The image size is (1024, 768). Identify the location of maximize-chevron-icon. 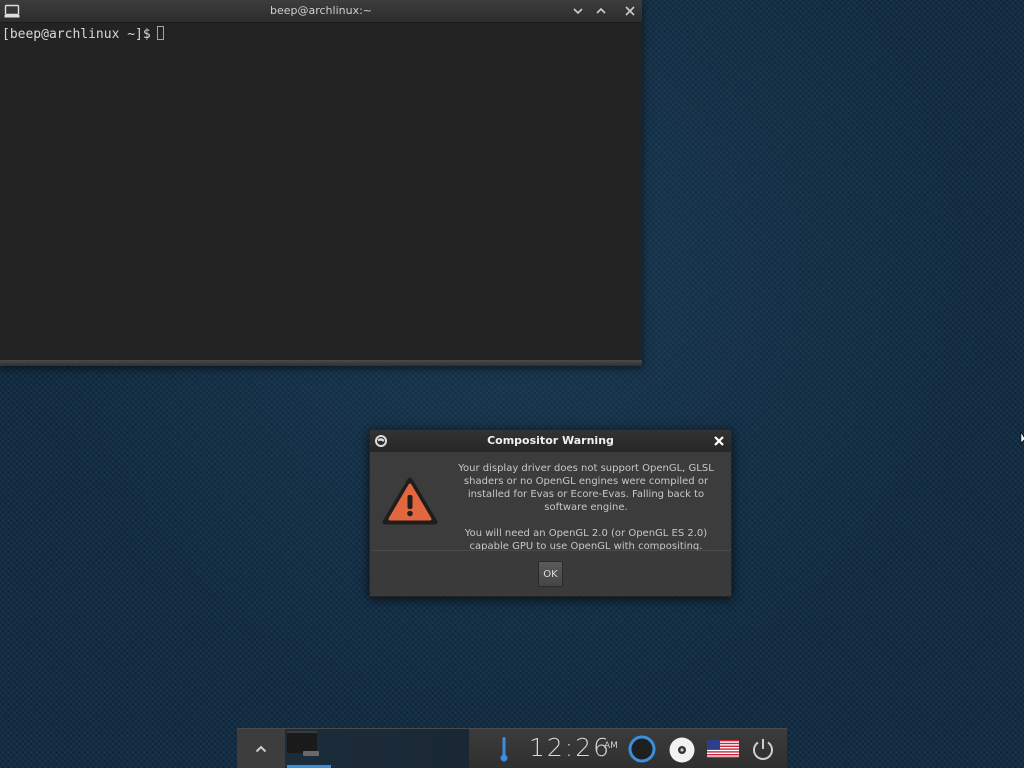
(601, 10).